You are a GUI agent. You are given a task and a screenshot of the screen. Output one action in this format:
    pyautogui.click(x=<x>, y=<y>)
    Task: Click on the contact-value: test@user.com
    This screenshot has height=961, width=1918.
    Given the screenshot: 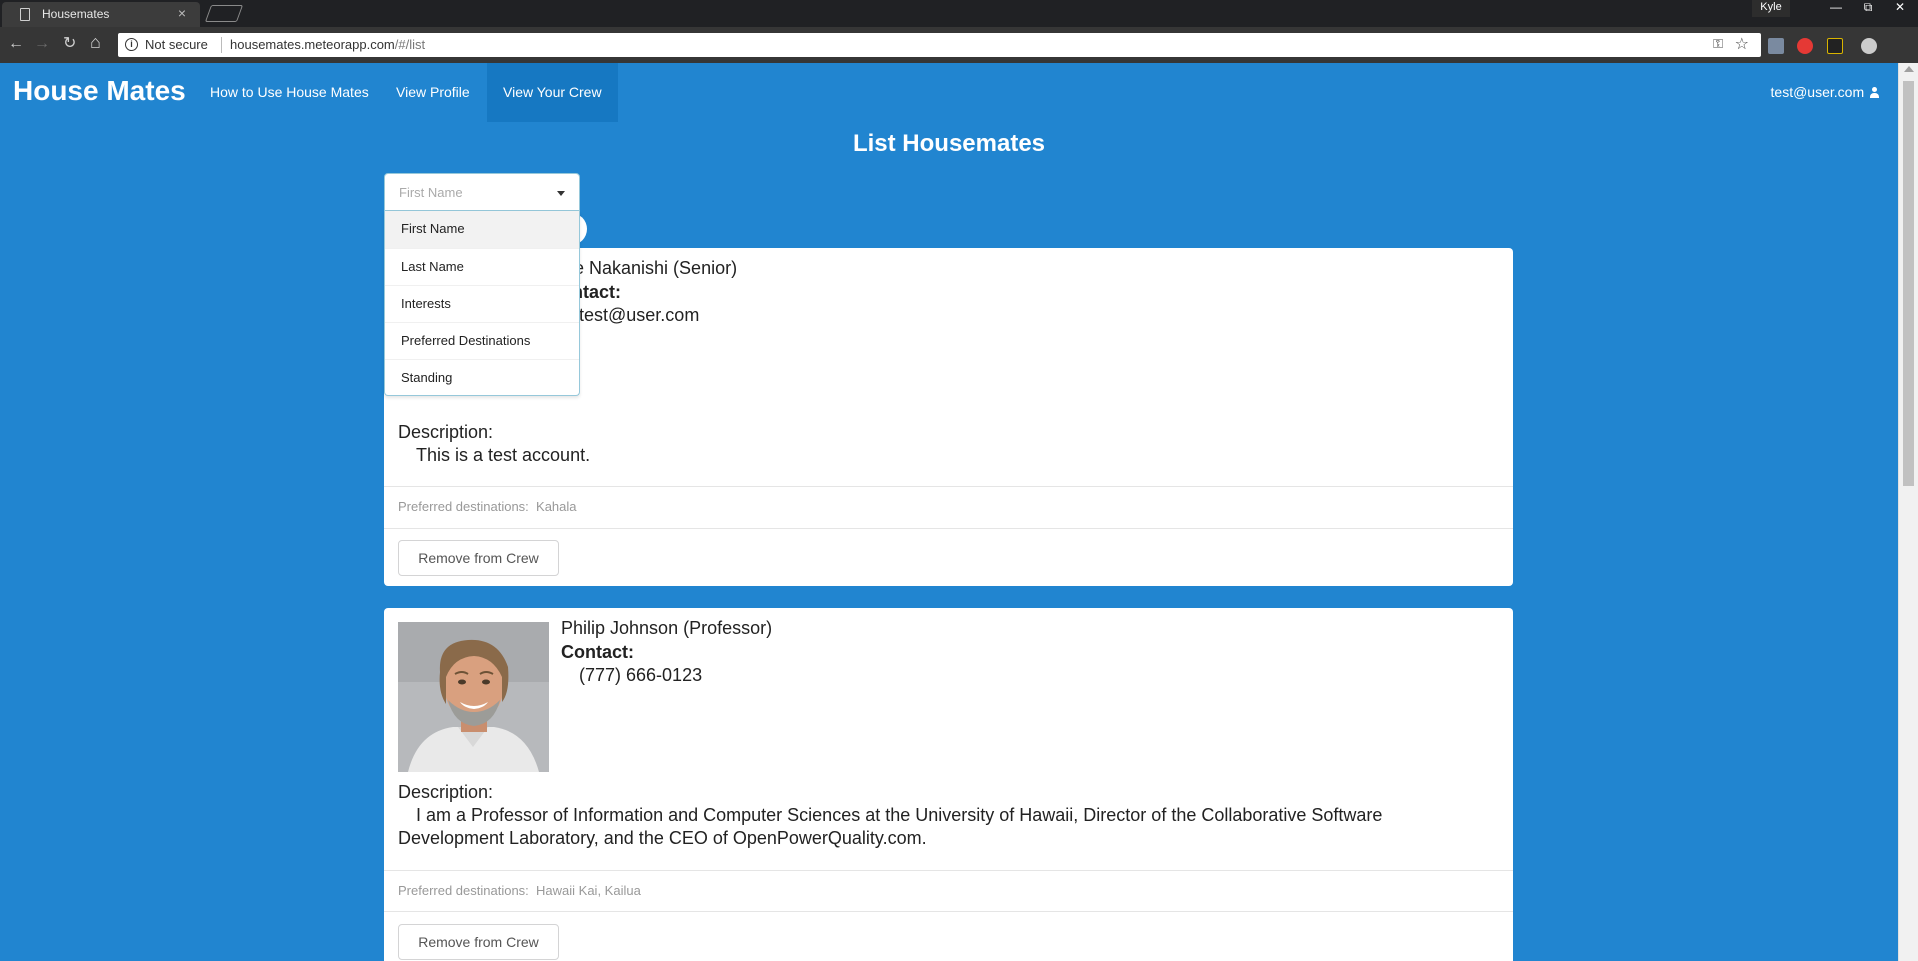 What is the action you would take?
    pyautogui.click(x=639, y=315)
    